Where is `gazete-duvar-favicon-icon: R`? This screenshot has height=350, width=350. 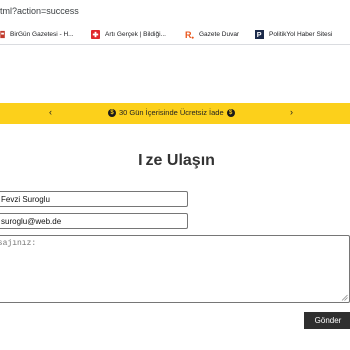
gazete-duvar-favicon-icon: R is located at coordinates (189, 34).